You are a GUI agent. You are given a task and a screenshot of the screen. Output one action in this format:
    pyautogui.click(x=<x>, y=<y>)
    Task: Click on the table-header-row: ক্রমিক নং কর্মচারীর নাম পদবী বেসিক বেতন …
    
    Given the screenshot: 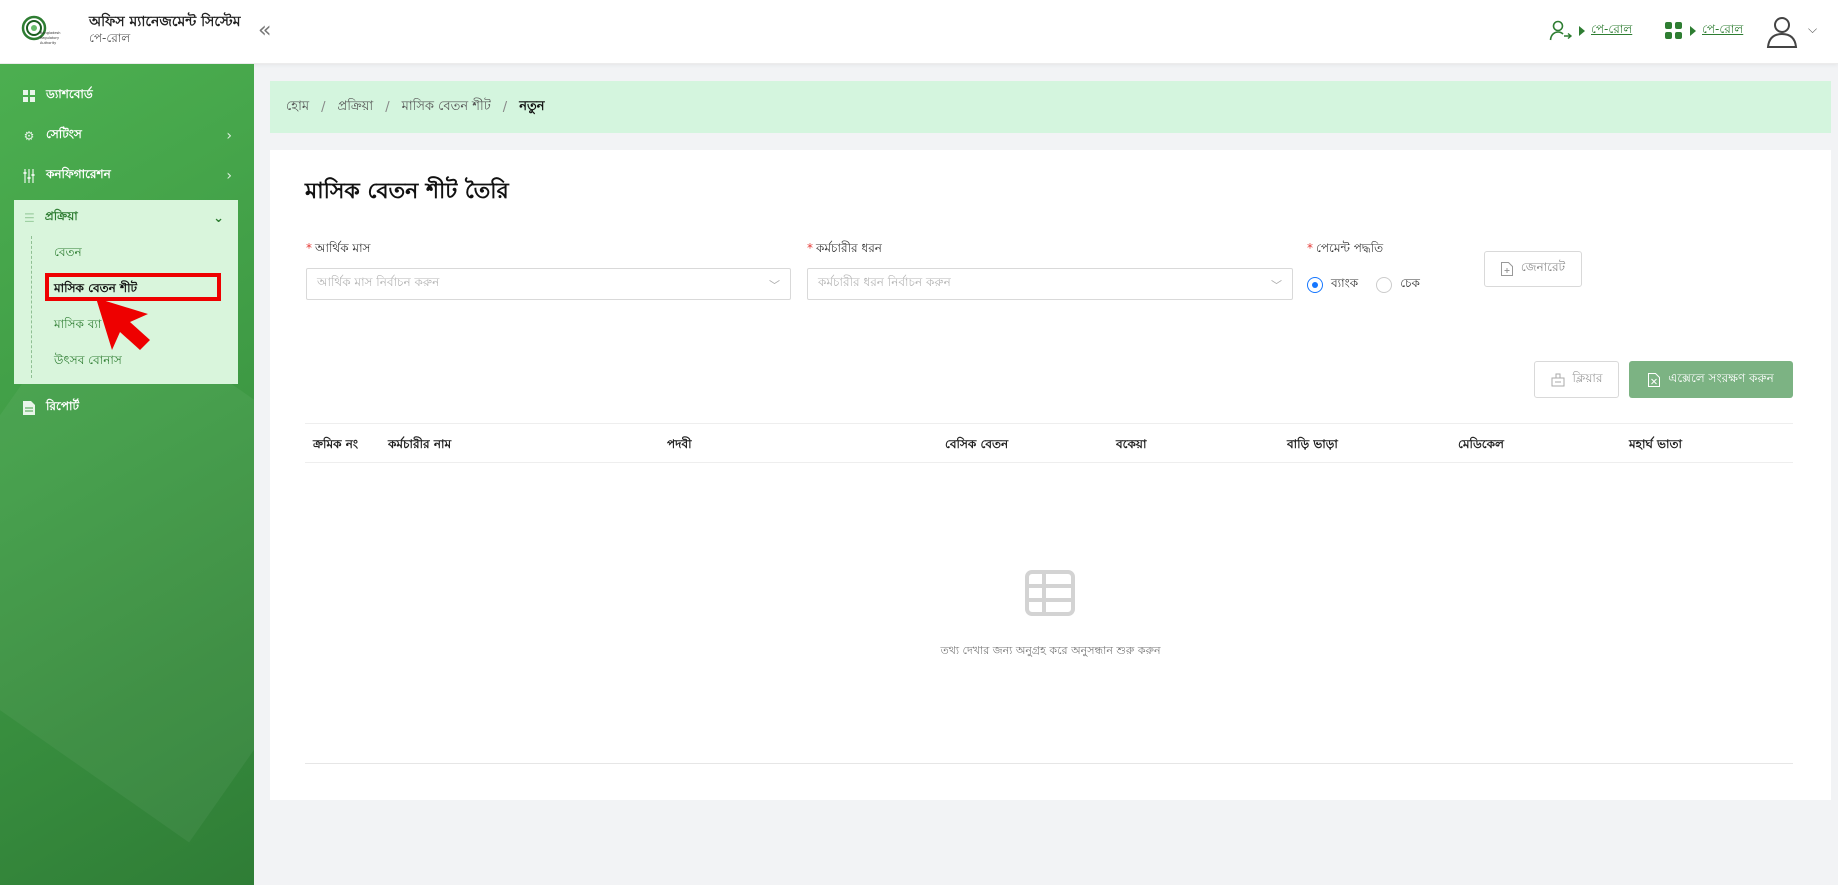 What is the action you would take?
    pyautogui.click(x=1049, y=443)
    